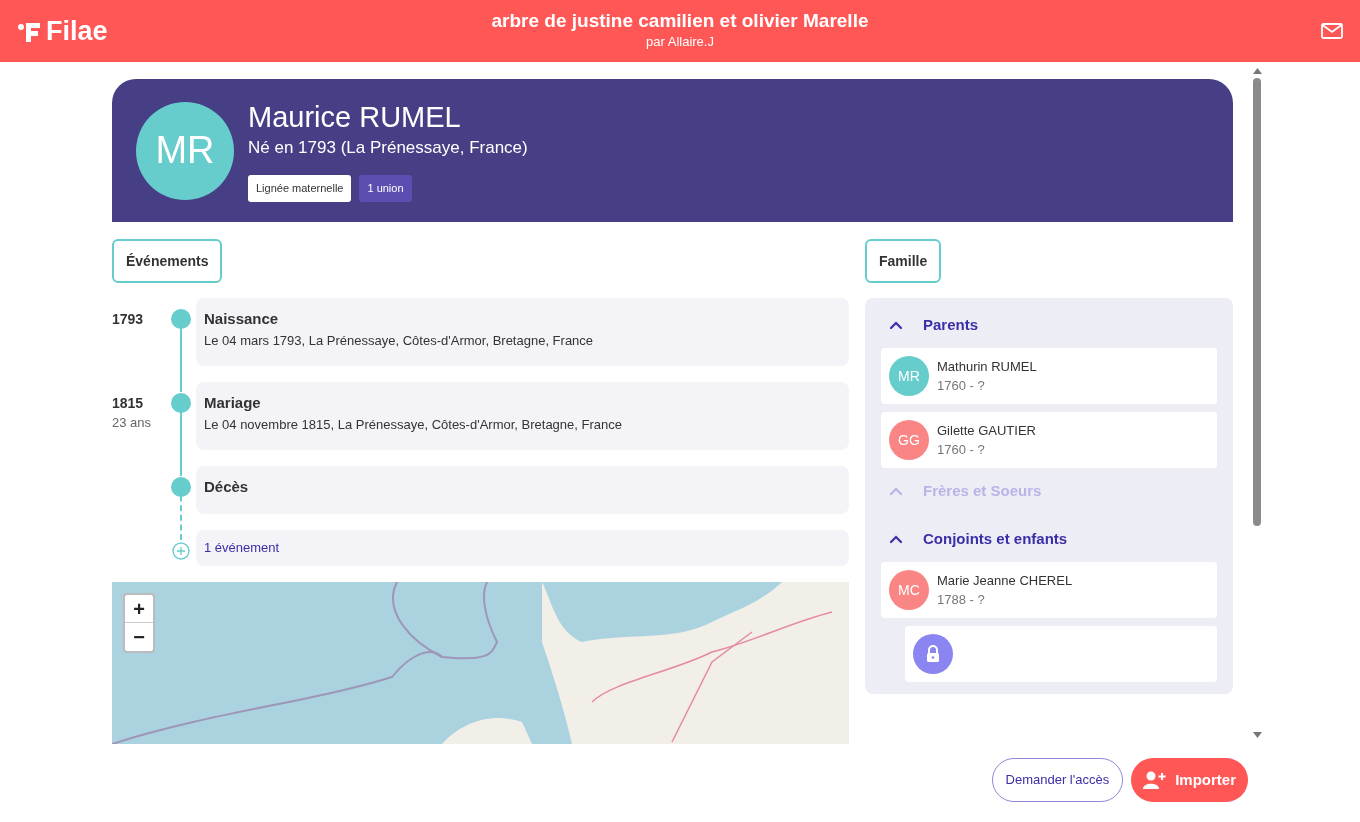  What do you see at coordinates (522, 490) in the screenshot?
I see `event-card: Décès` at bounding box center [522, 490].